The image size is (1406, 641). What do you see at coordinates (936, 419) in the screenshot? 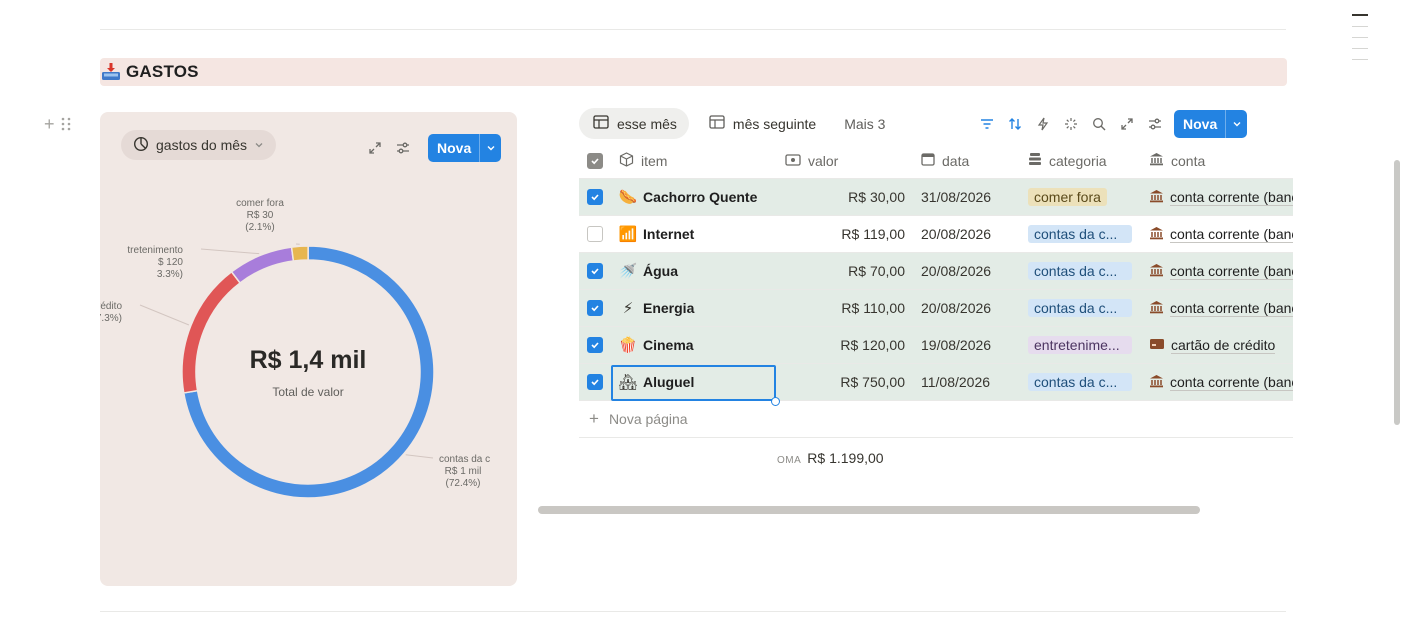
I see `new-page-row: + Nova página` at bounding box center [936, 419].